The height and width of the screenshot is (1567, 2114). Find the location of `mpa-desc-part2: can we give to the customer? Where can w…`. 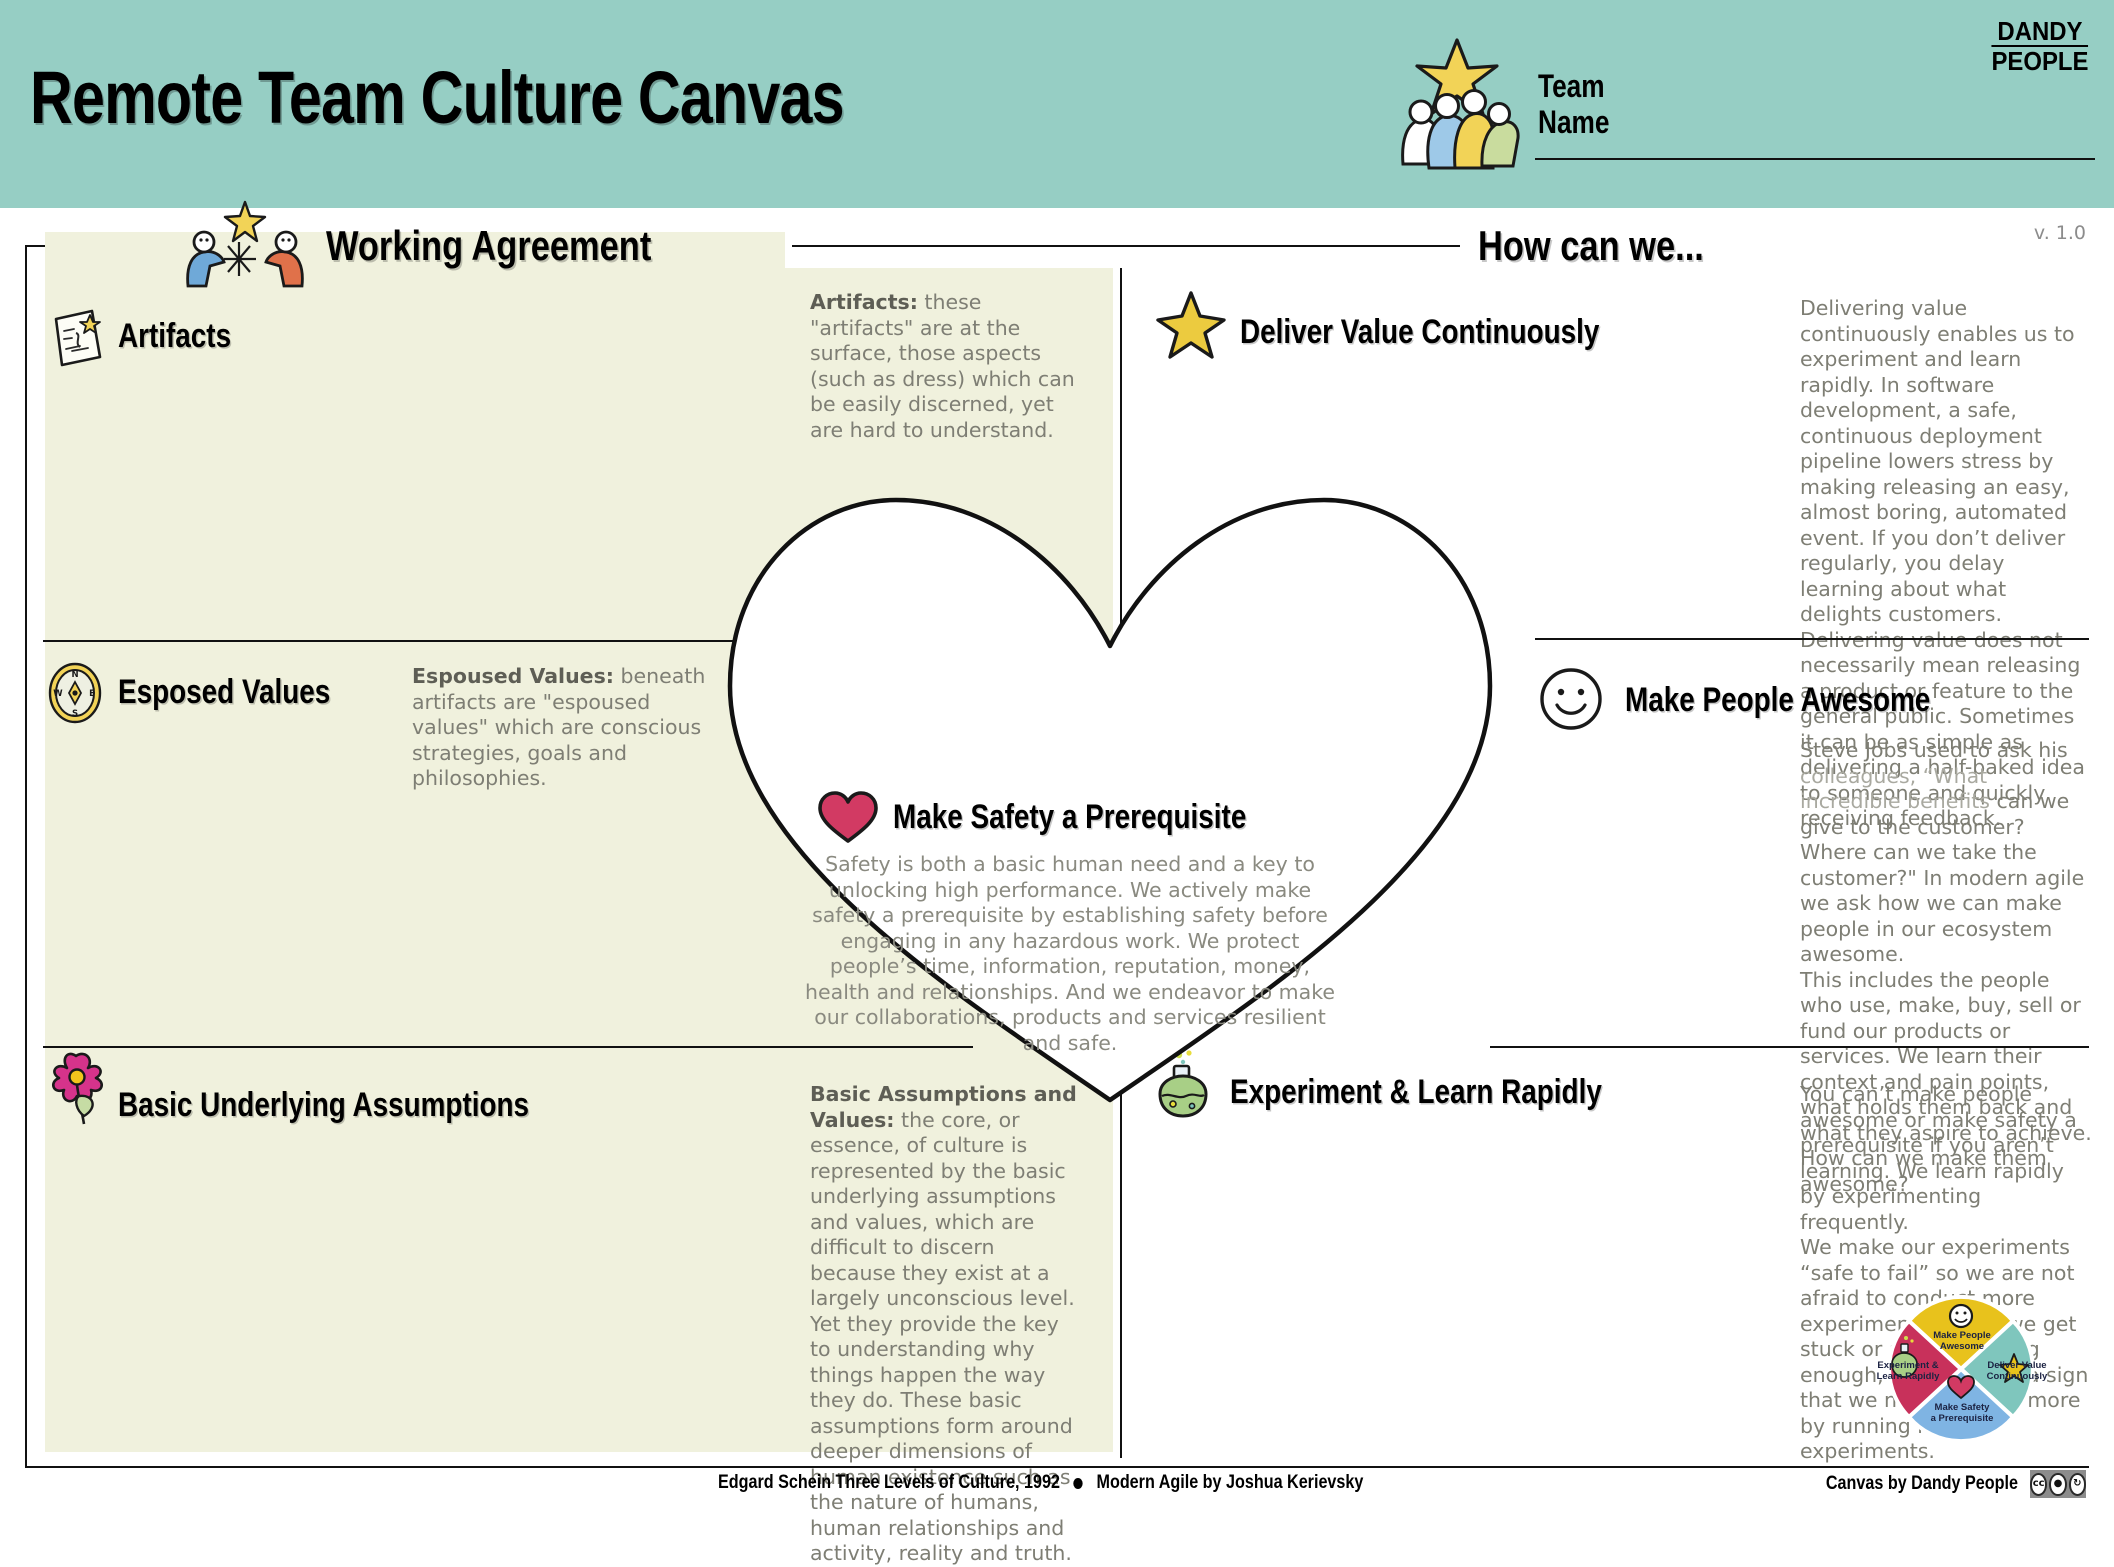

mpa-desc-part2: can we give to the customer? Where can w… is located at coordinates (1942, 877).